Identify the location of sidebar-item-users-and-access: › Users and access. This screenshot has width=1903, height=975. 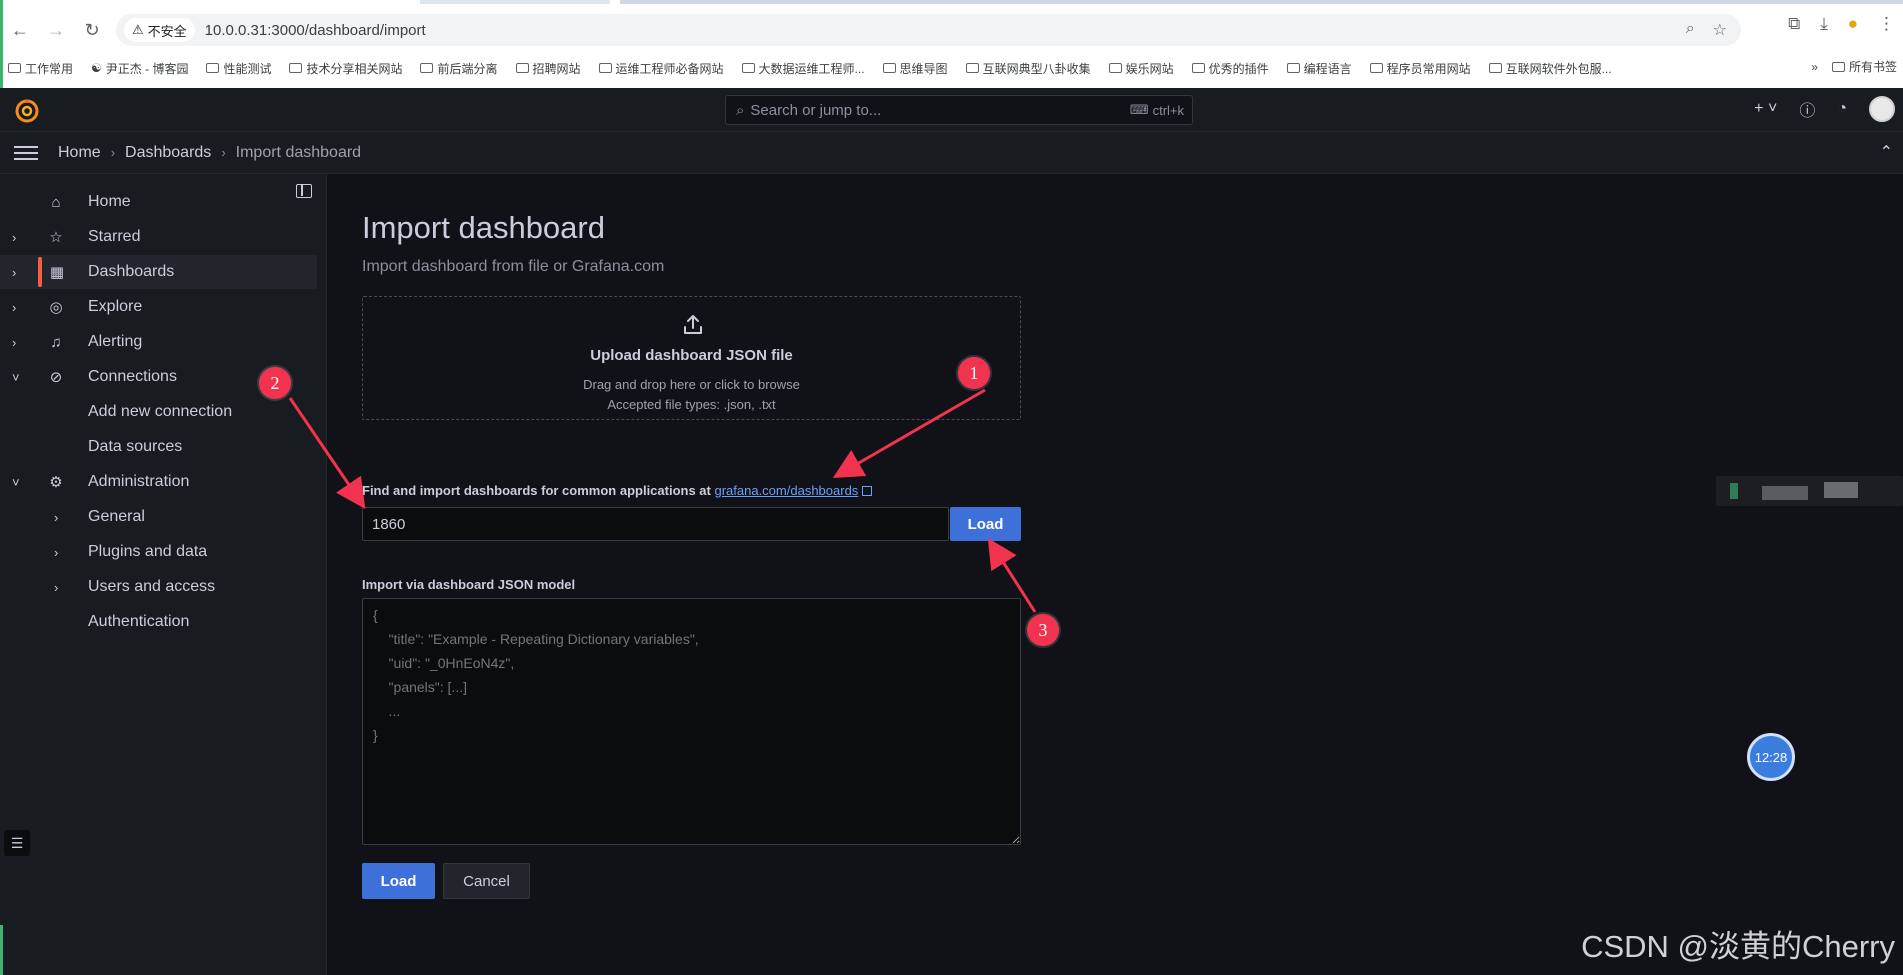
(158, 587).